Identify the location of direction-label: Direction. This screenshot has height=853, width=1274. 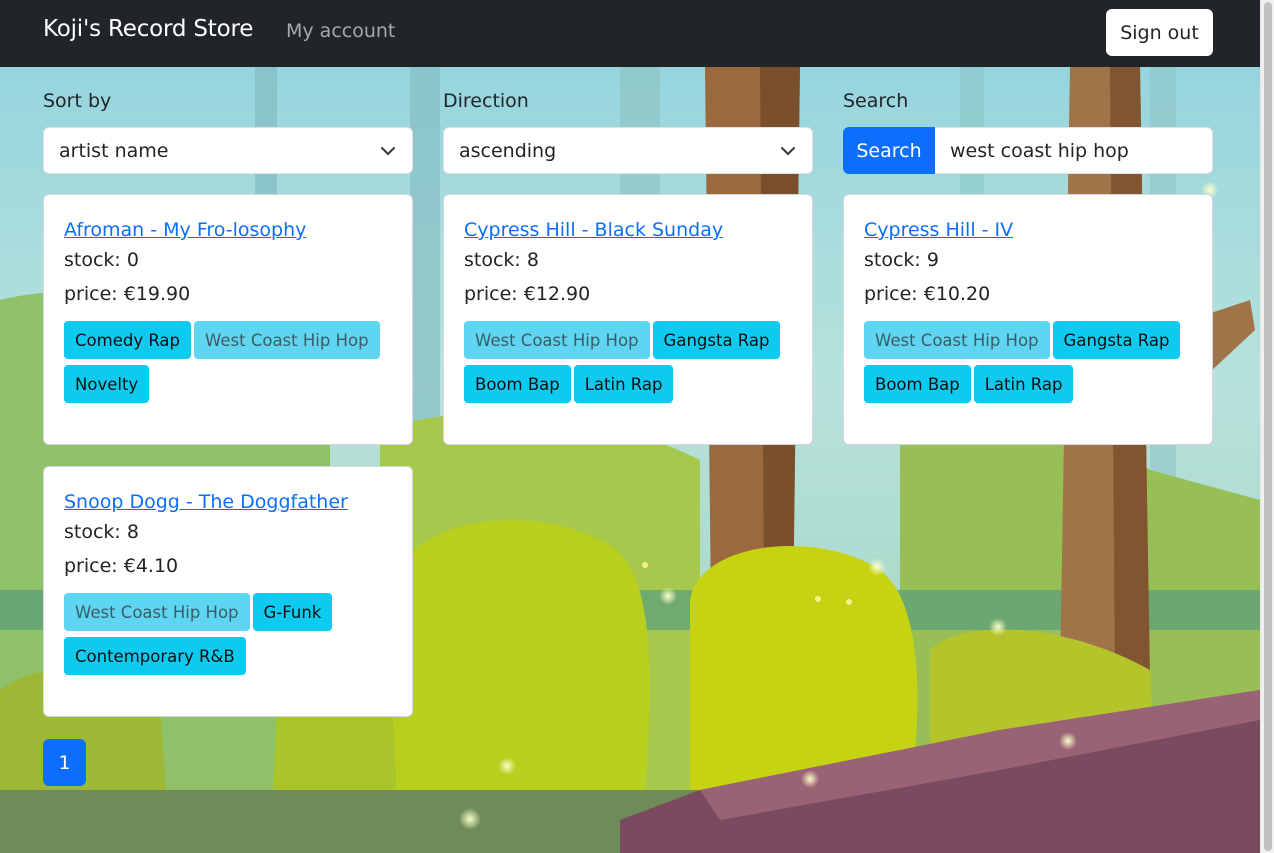
(486, 101).